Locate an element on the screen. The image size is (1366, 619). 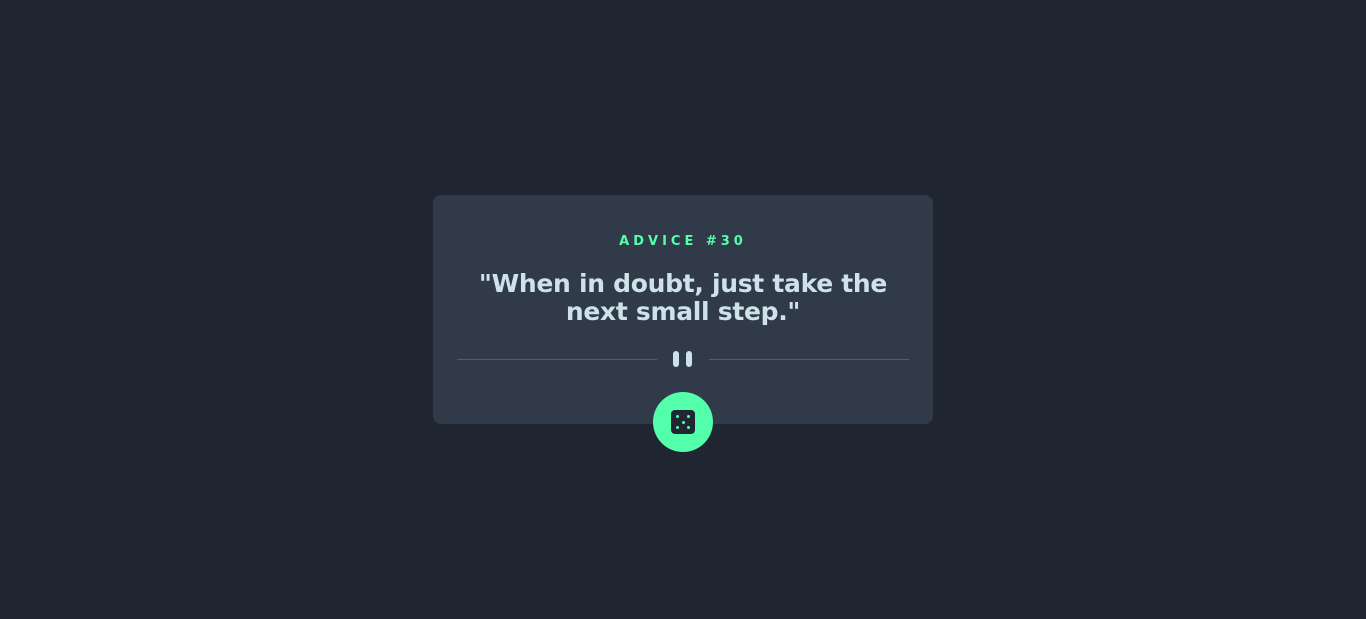
pause-bar-right is located at coordinates (689, 359).